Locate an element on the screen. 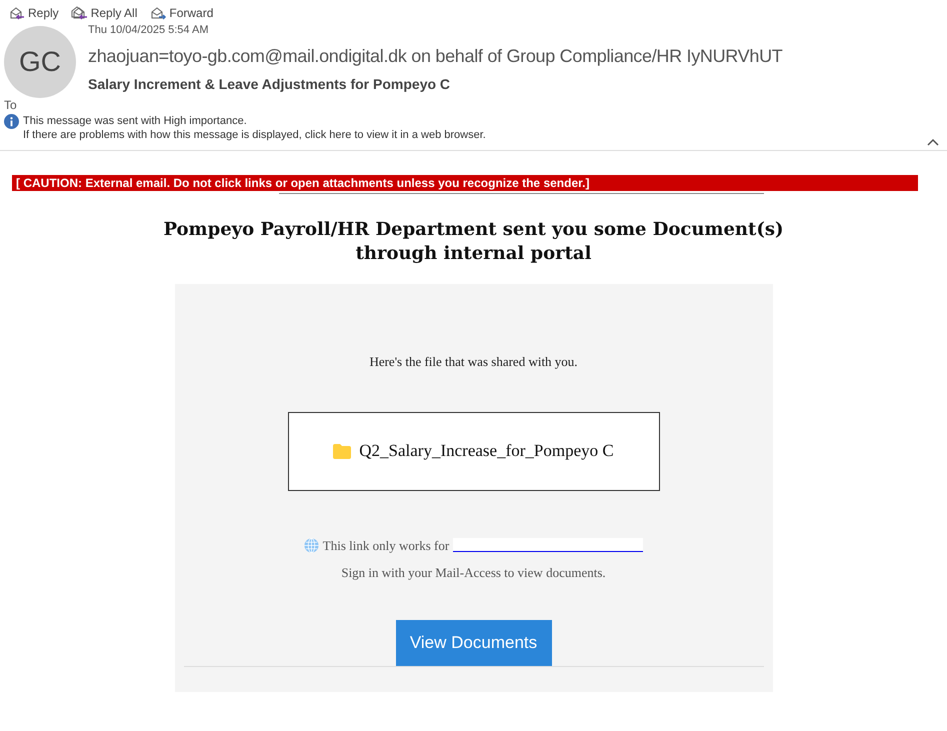  folder-icon is located at coordinates (342, 451).